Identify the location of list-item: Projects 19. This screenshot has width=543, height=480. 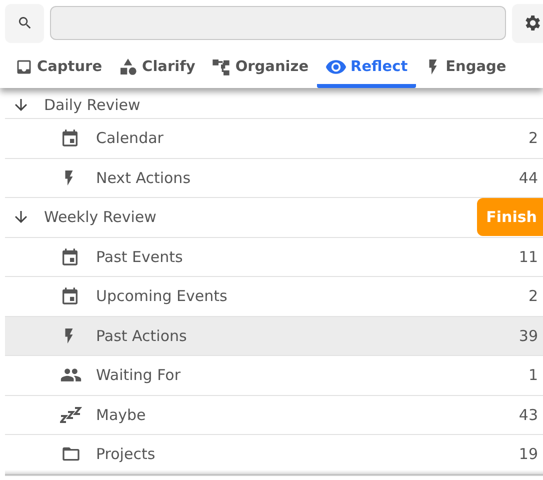
(274, 454).